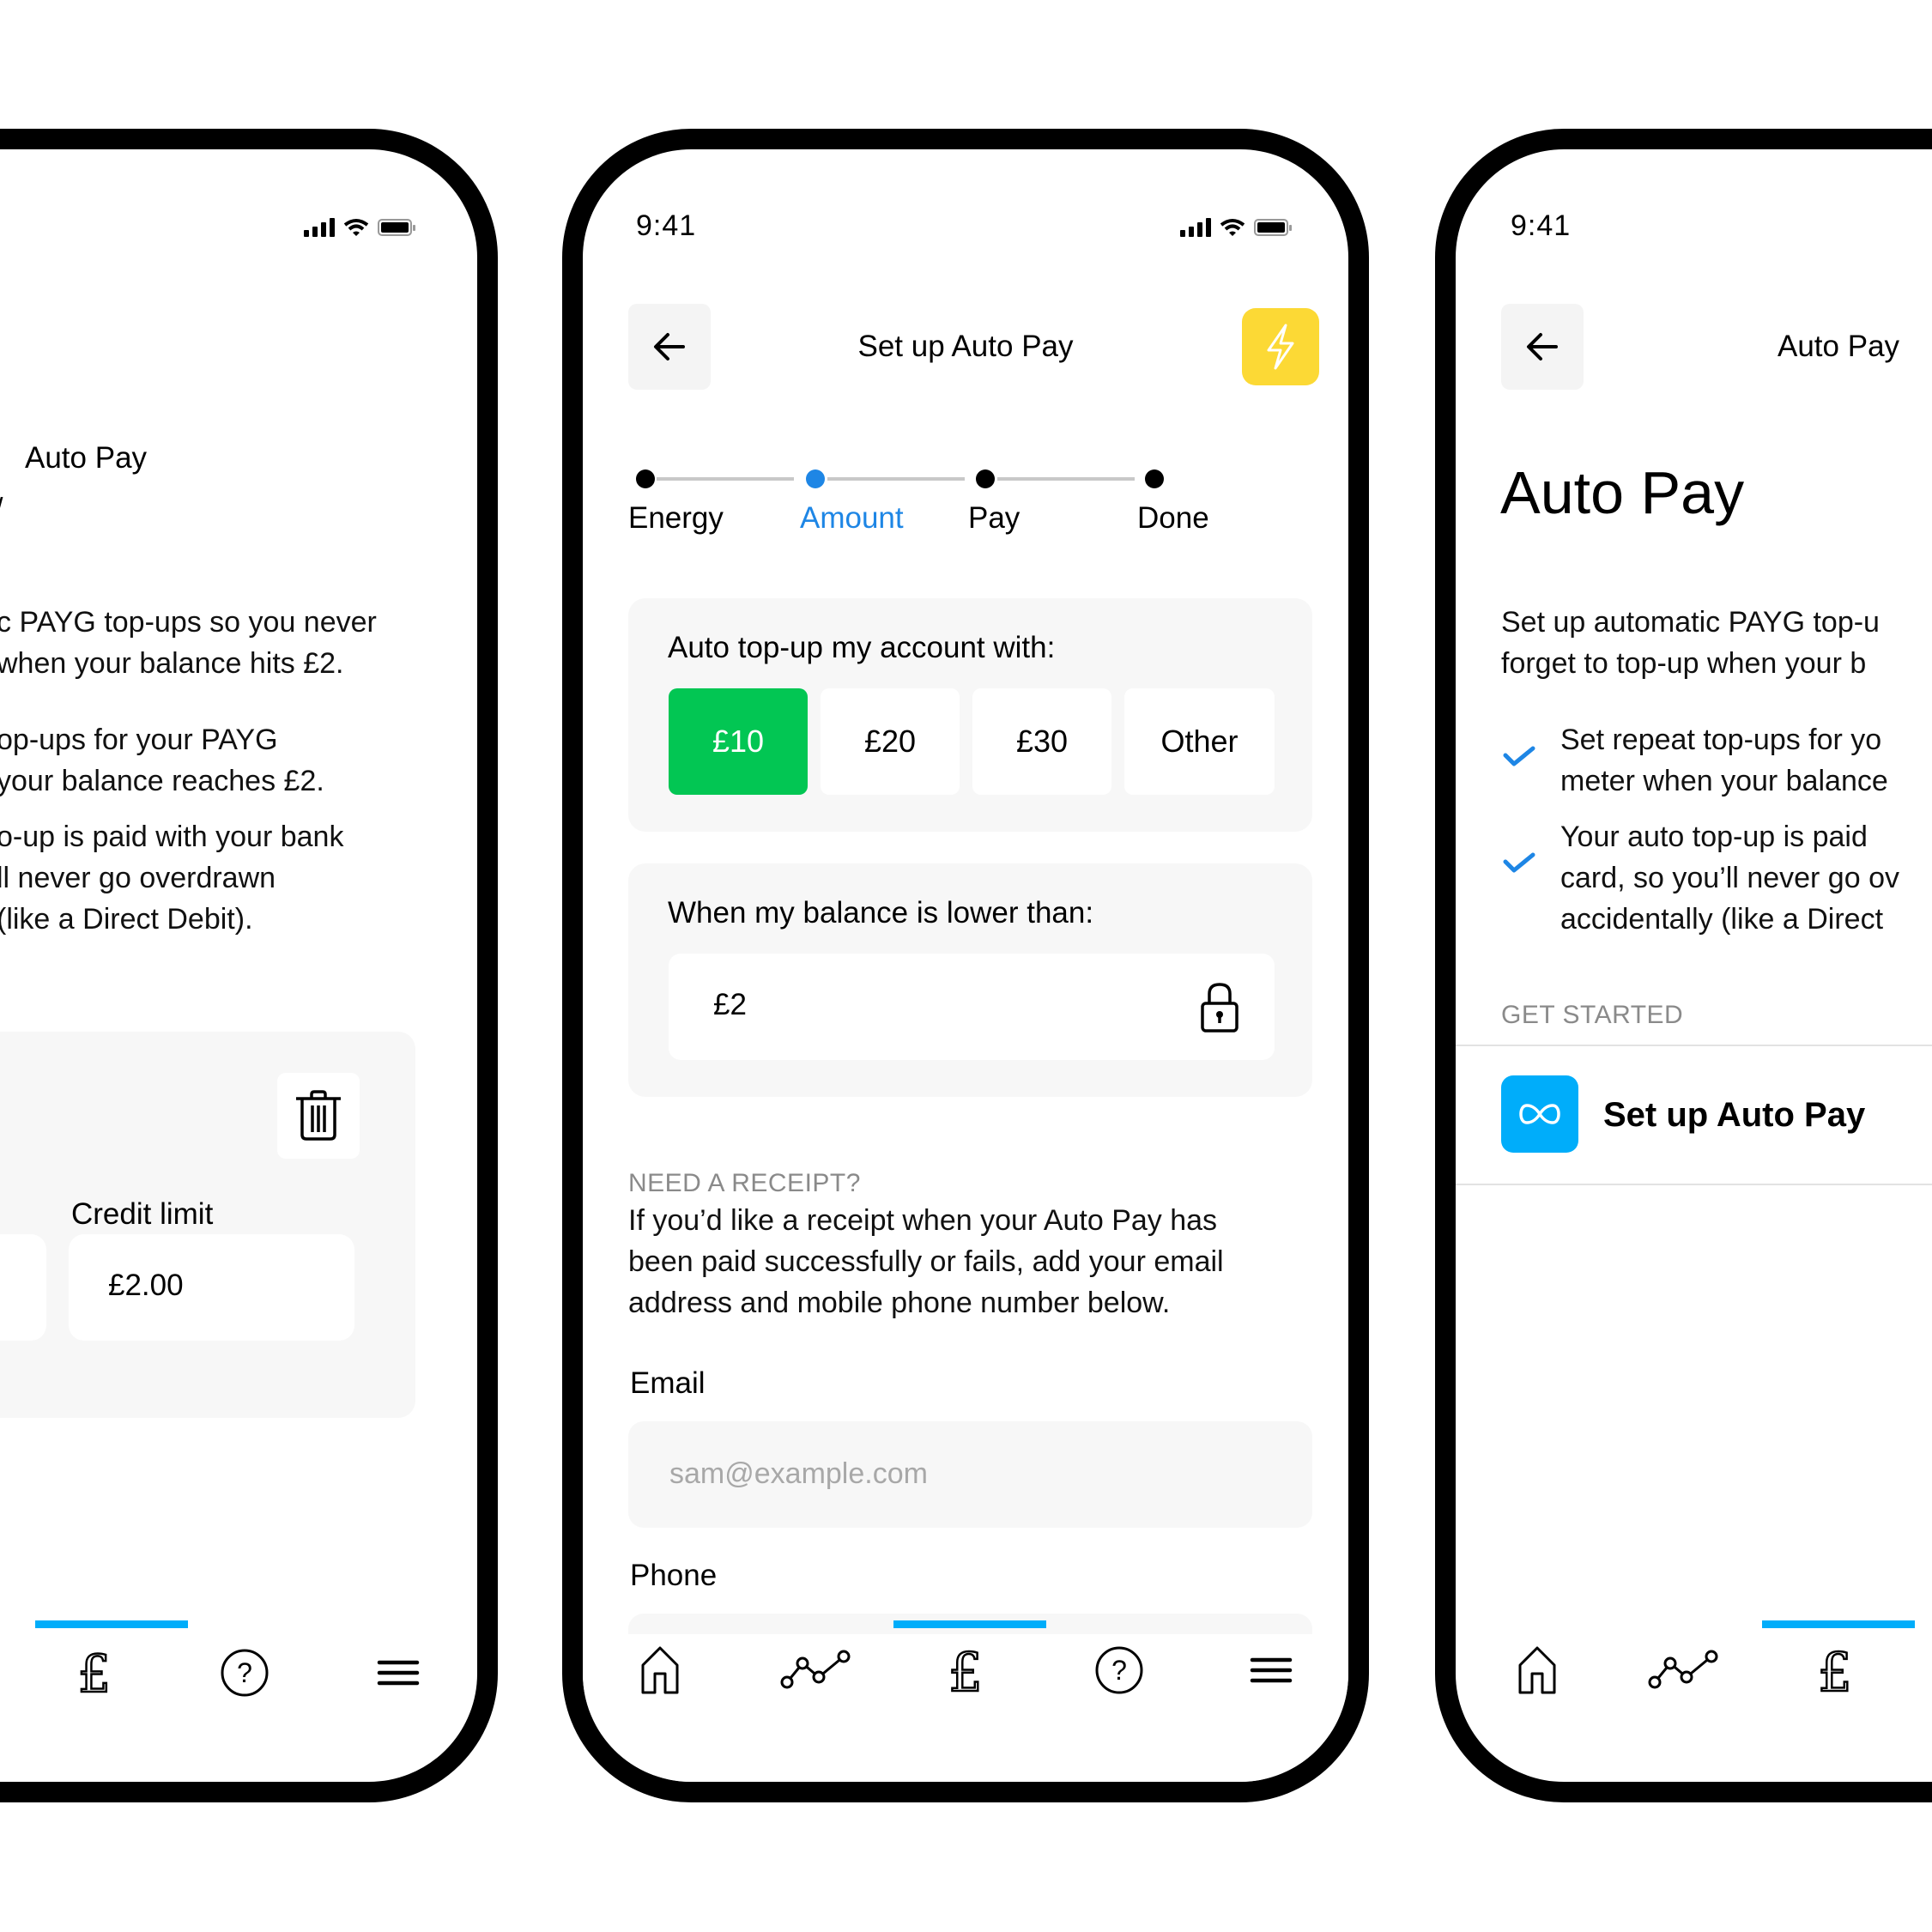 The image size is (1932, 1932). I want to click on receipt-caption: NEED A RECEIPT?, so click(745, 1183).